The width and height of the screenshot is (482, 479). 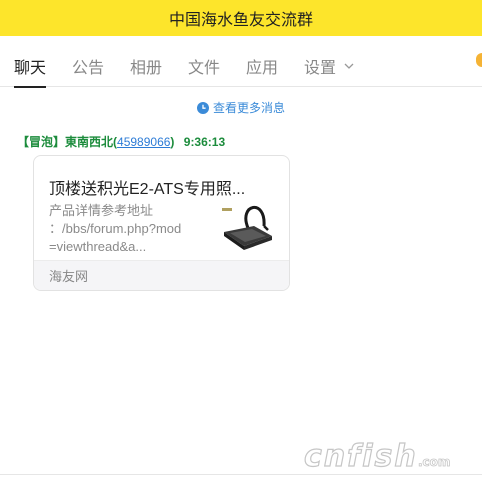 I want to click on card-footer: 海友网, so click(x=161, y=275).